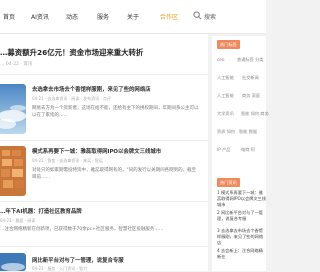  I want to click on tag-link: 普通标签 分类, so click(250, 60).